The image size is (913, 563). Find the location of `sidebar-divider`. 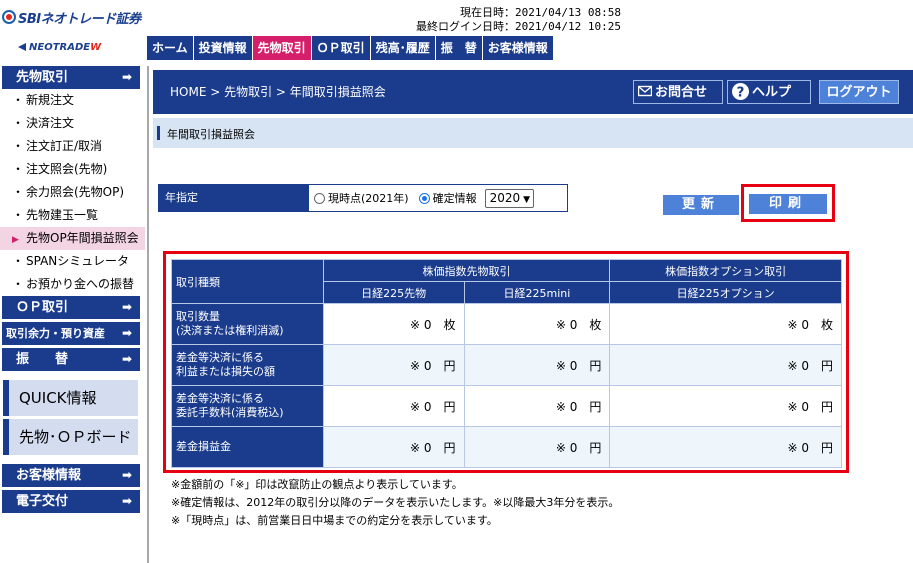

sidebar-divider is located at coordinates (148, 314).